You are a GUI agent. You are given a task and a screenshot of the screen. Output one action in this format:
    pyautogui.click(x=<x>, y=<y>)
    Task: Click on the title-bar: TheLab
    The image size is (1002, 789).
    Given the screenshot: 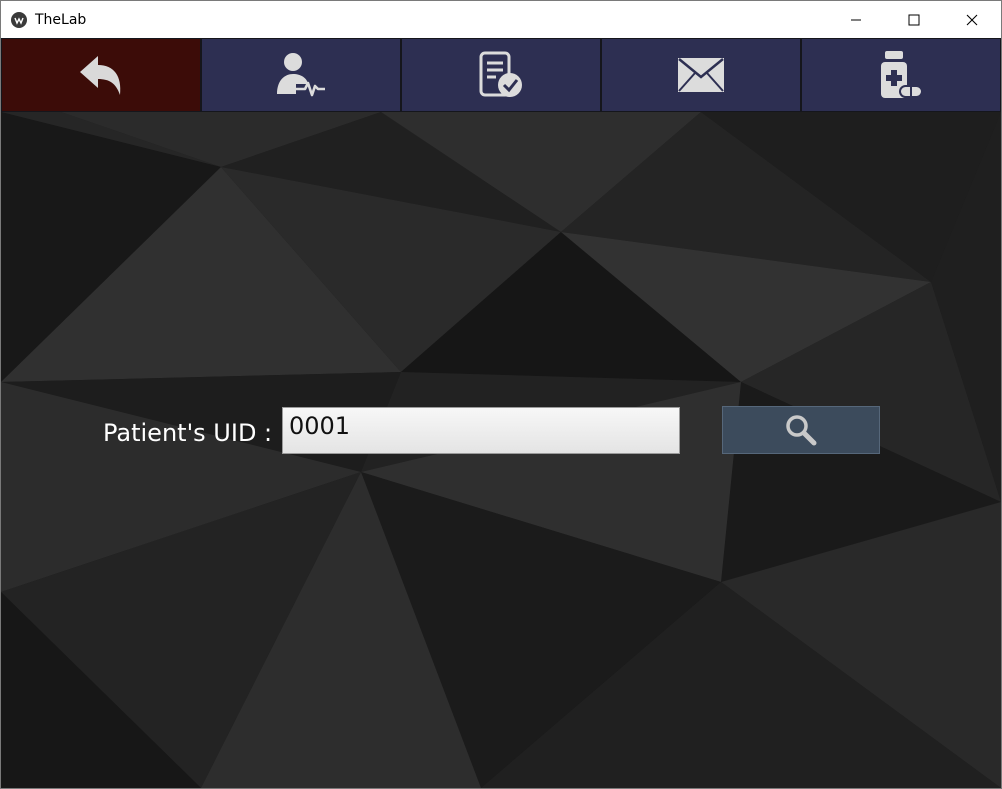 What is the action you would take?
    pyautogui.click(x=501, y=19)
    